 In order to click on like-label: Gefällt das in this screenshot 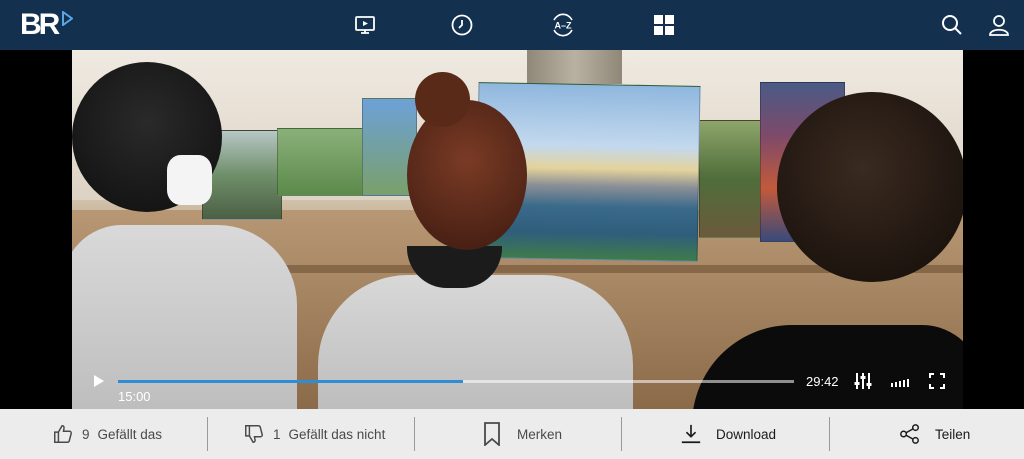, I will do `click(130, 434)`.